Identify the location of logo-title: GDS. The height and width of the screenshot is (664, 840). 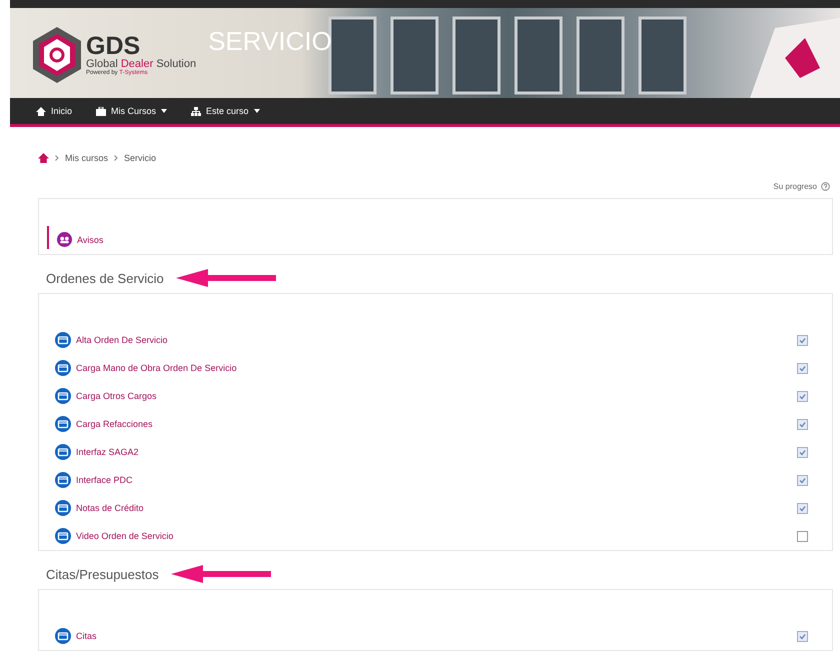
(113, 46).